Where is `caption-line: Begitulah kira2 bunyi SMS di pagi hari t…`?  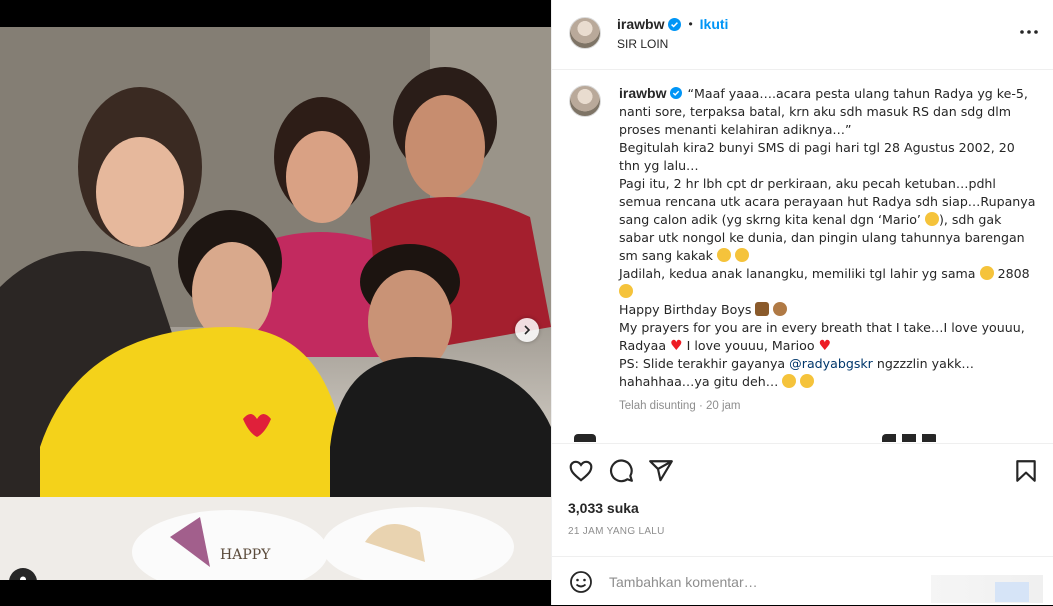 caption-line: Begitulah kira2 bunyi SMS di pagi hari t… is located at coordinates (817, 156).